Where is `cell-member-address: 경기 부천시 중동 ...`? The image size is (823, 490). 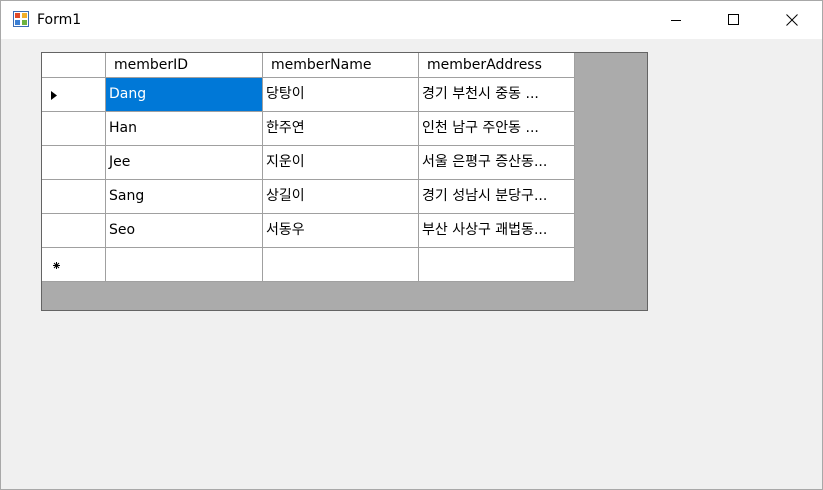 cell-member-address: 경기 부천시 중동 ... is located at coordinates (497, 95).